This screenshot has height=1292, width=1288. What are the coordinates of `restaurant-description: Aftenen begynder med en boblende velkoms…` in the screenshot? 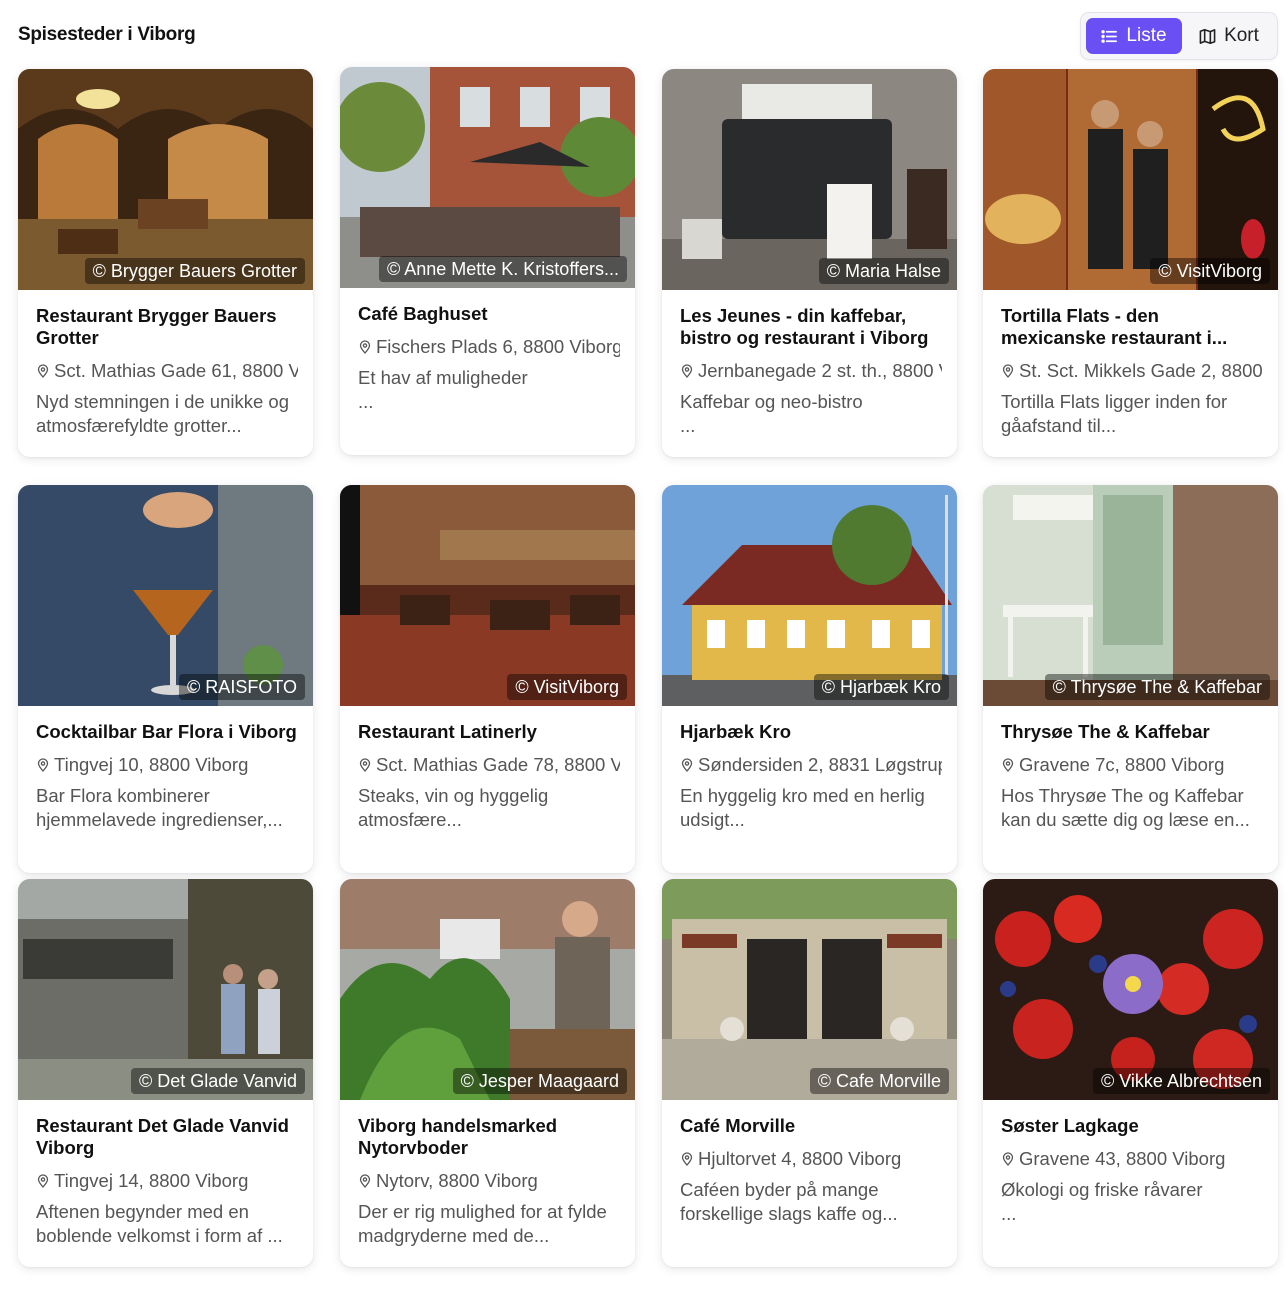 It's located at (159, 1223).